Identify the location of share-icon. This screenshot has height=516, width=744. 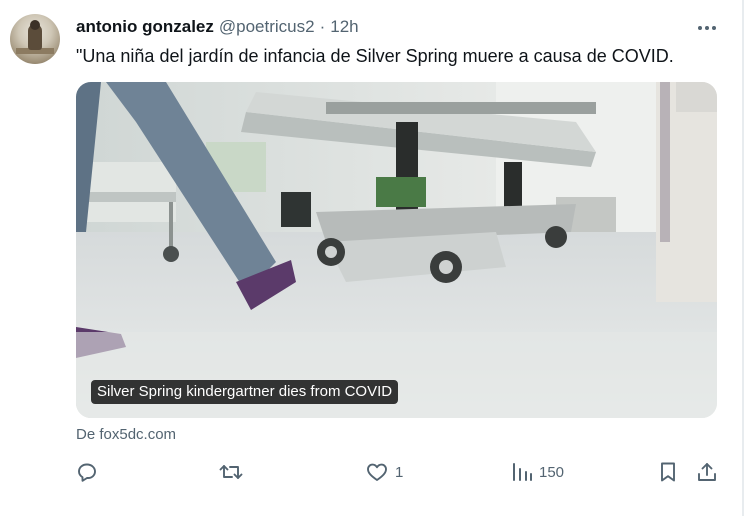
(707, 472).